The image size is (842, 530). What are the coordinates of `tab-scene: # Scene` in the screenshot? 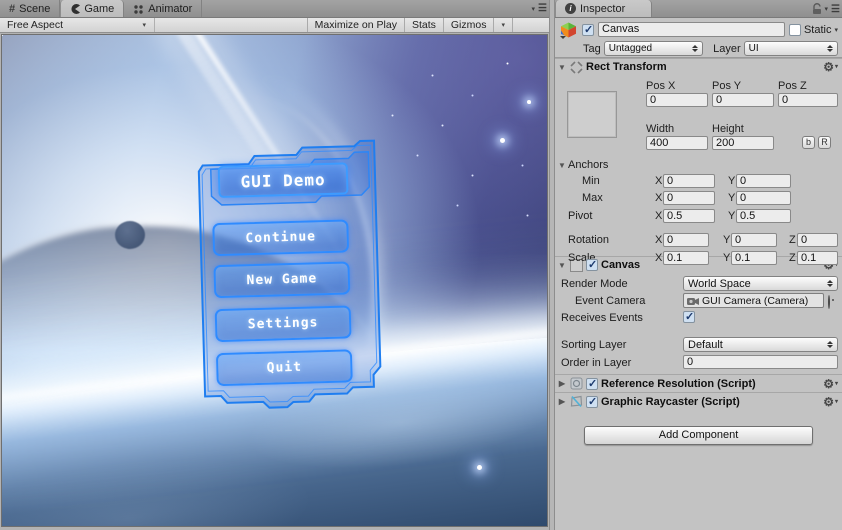 It's located at (30, 8).